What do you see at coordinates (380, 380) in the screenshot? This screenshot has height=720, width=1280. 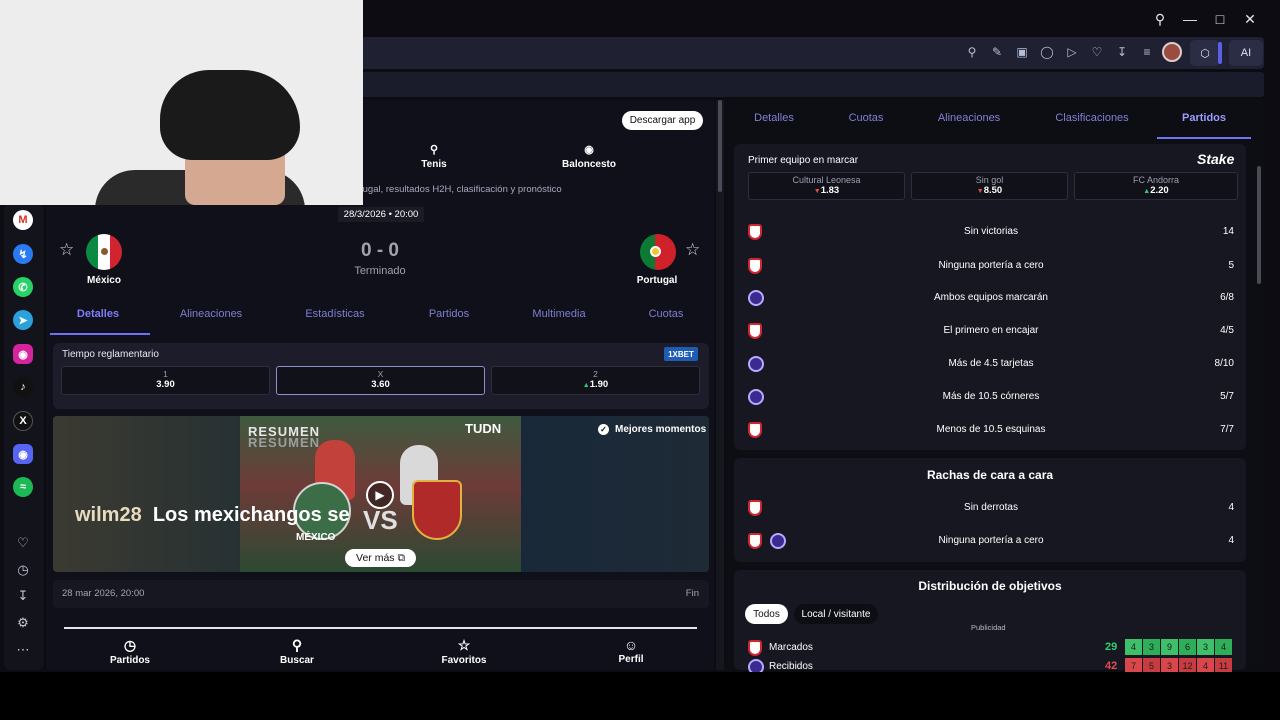 I see `odd-draw: X 3.60` at bounding box center [380, 380].